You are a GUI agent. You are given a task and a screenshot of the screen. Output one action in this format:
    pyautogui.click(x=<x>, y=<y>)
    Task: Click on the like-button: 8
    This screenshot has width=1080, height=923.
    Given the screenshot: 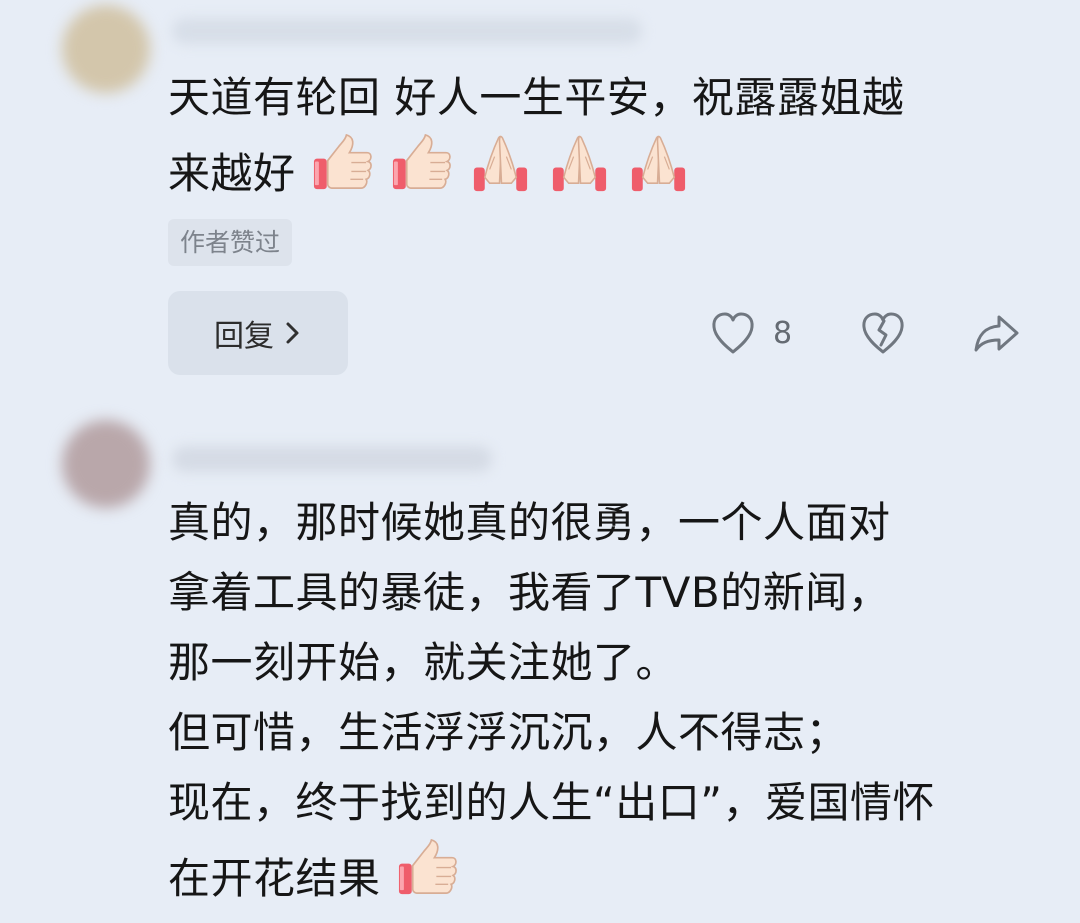 What is the action you would take?
    pyautogui.click(x=751, y=333)
    